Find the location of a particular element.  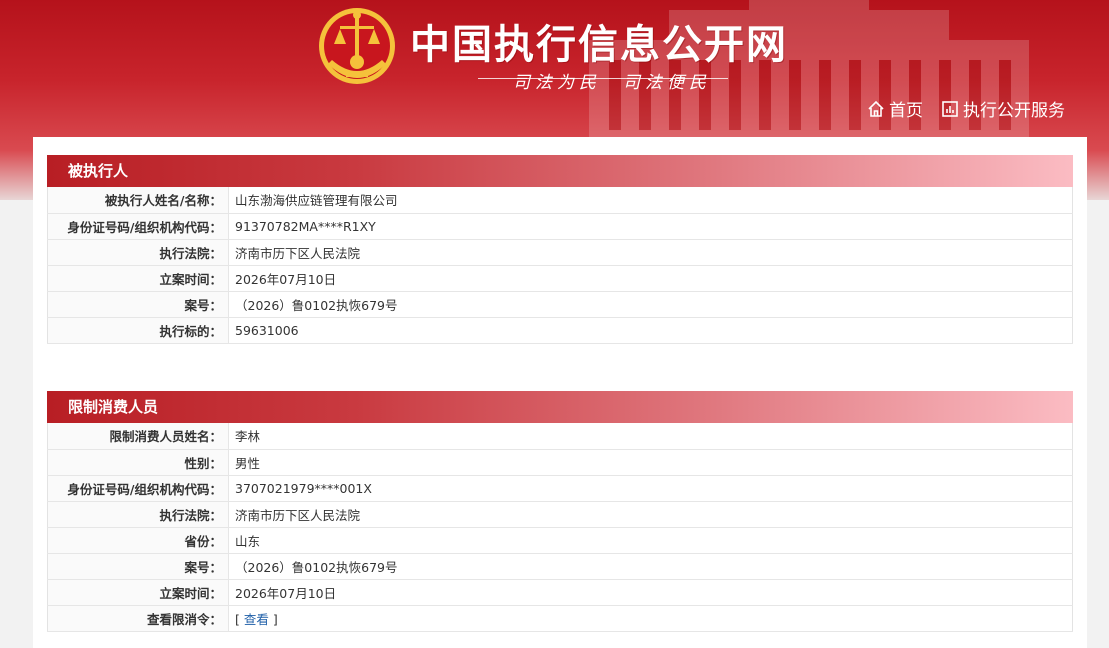

nav-execution-service: 执行公开服务 is located at coordinates (1003, 108).